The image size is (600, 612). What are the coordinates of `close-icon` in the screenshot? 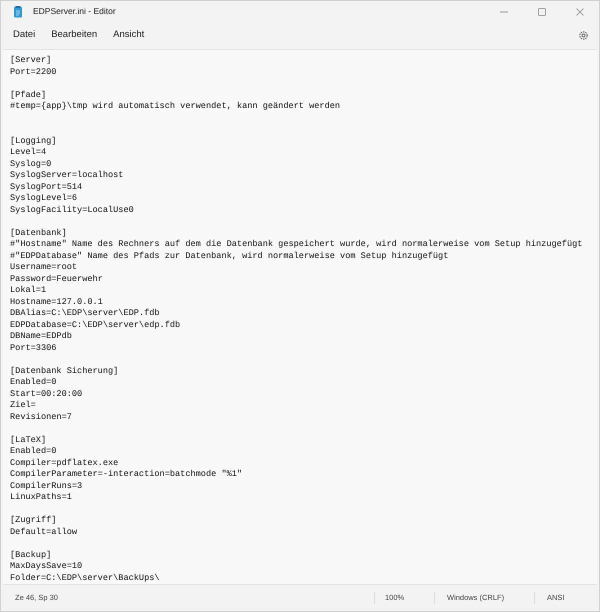 It's located at (580, 11).